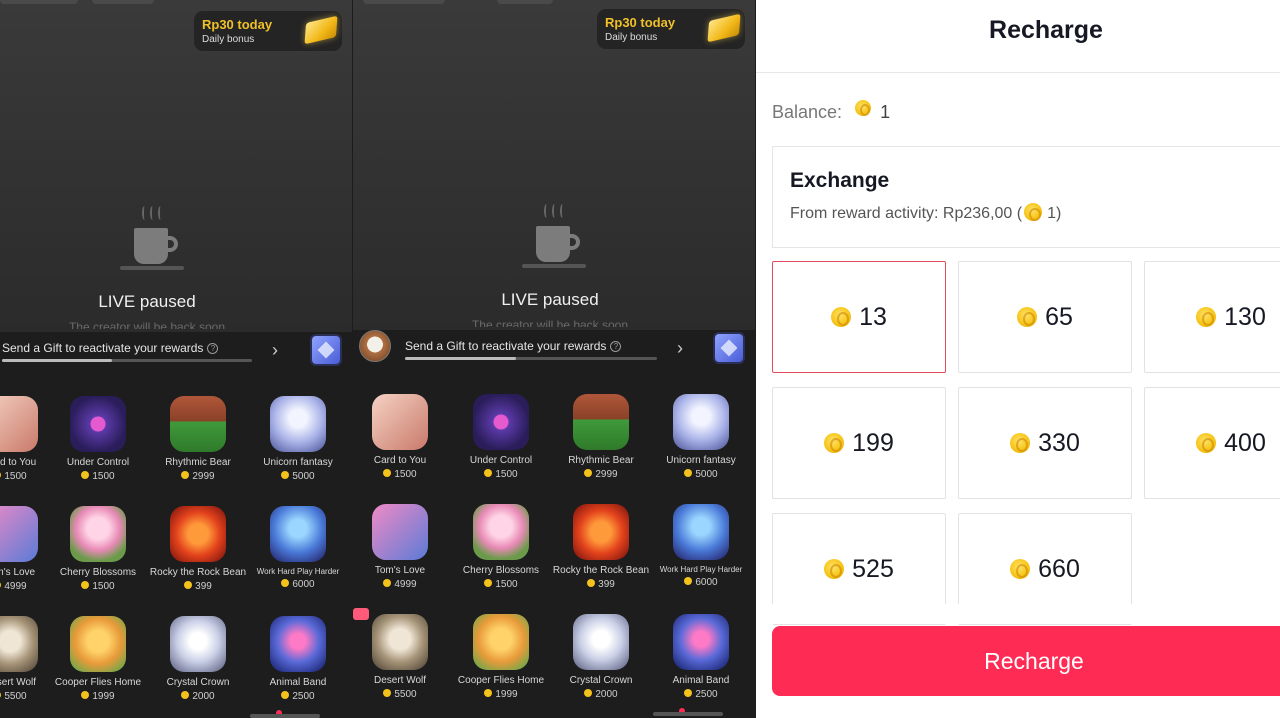 This screenshot has height=718, width=1280. Describe the element at coordinates (298, 534) in the screenshot. I see `robot-cat-icon` at that location.